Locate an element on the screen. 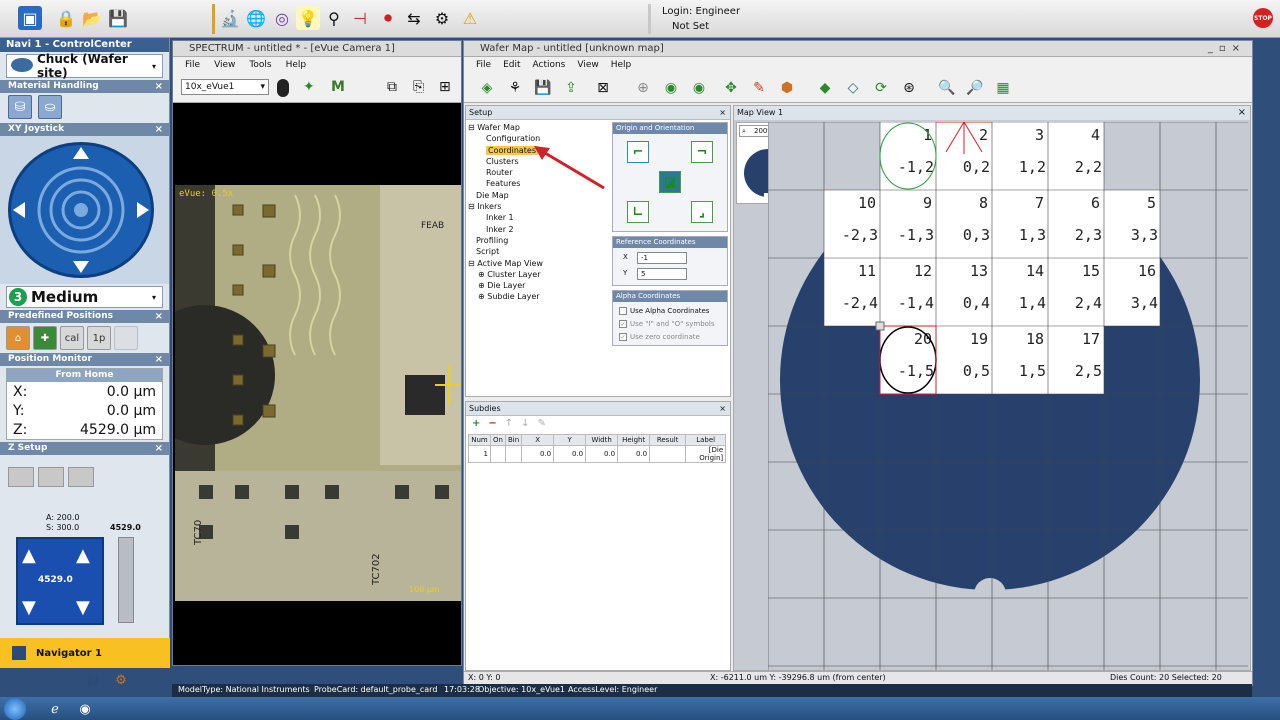  tree-item-script: Script is located at coordinates (538, 251).